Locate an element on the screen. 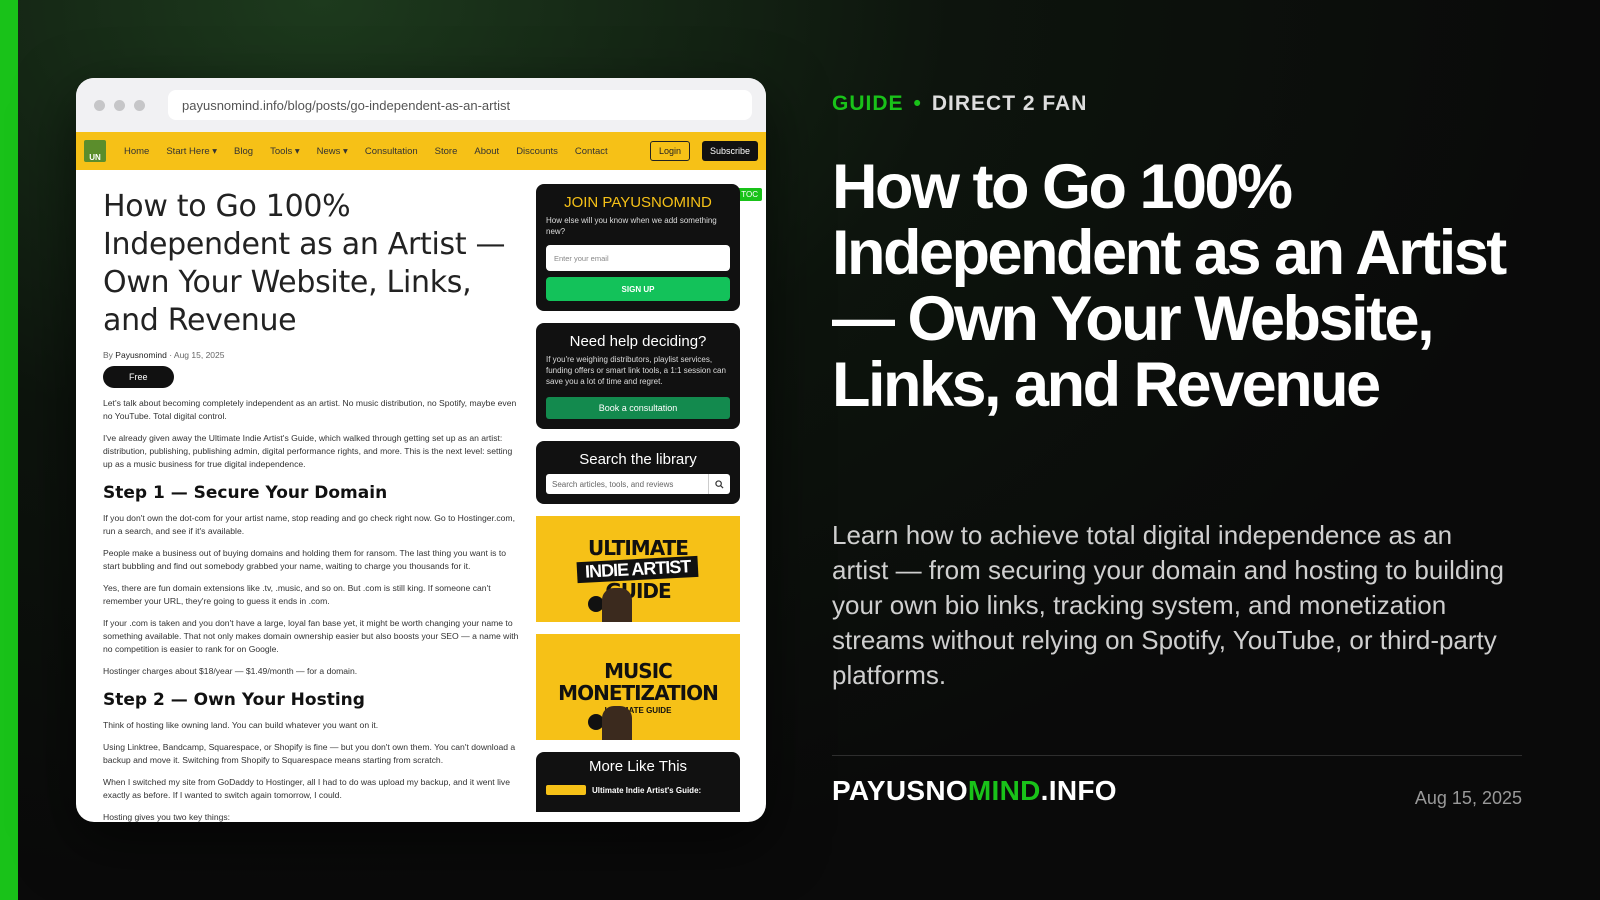 This screenshot has height=900, width=1600. window-maximize-dot is located at coordinates (139, 105).